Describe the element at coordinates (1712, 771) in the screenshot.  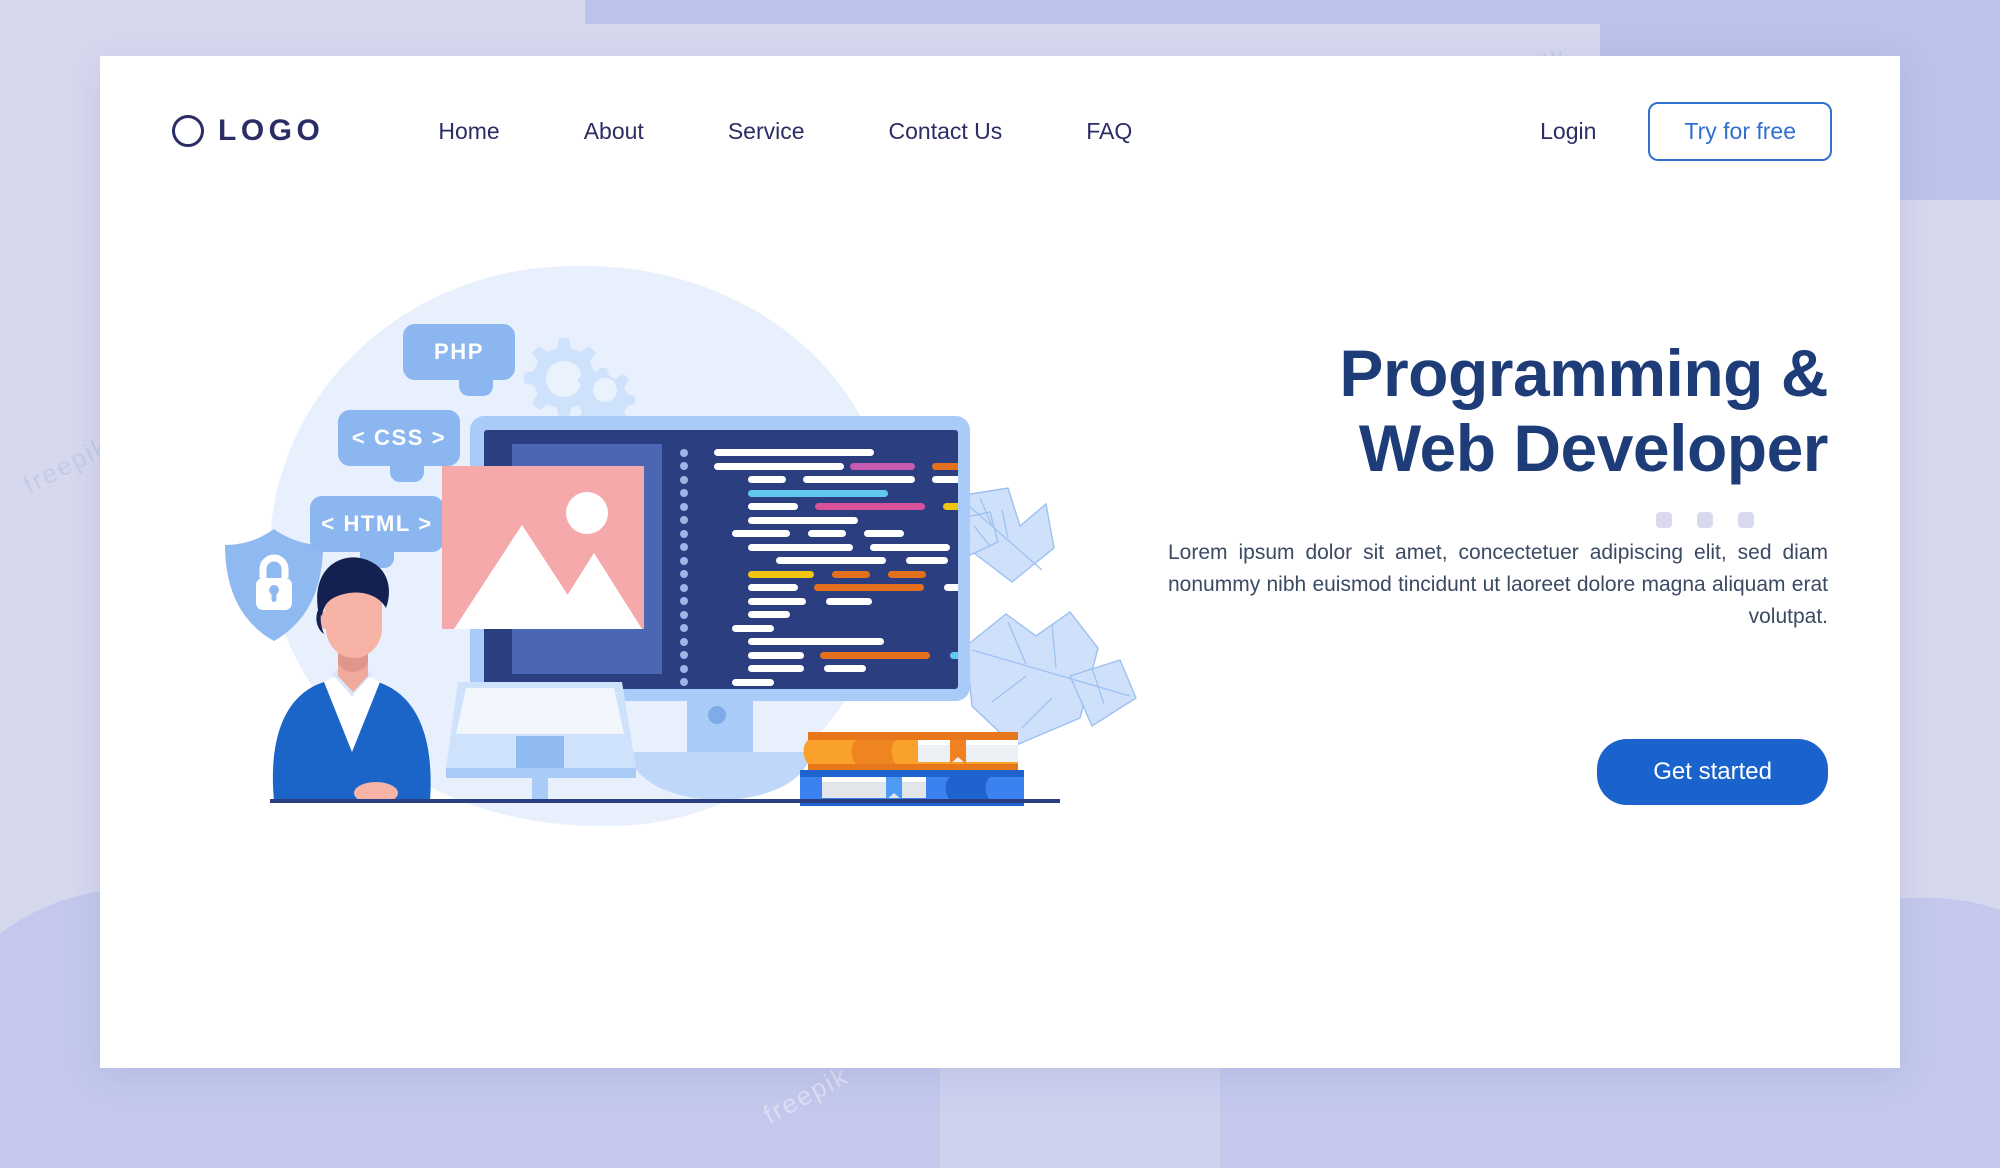
I see `get-started-button: Get started` at that location.